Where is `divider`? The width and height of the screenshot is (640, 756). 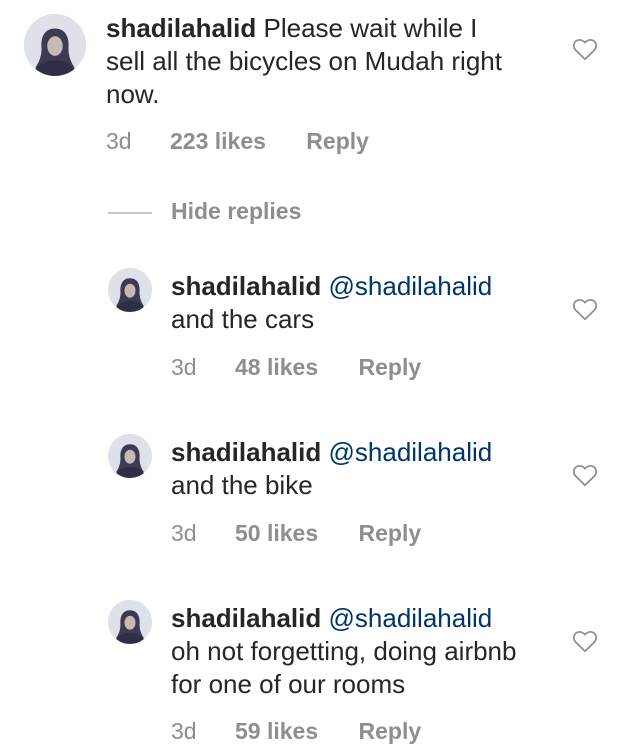
divider is located at coordinates (130, 213).